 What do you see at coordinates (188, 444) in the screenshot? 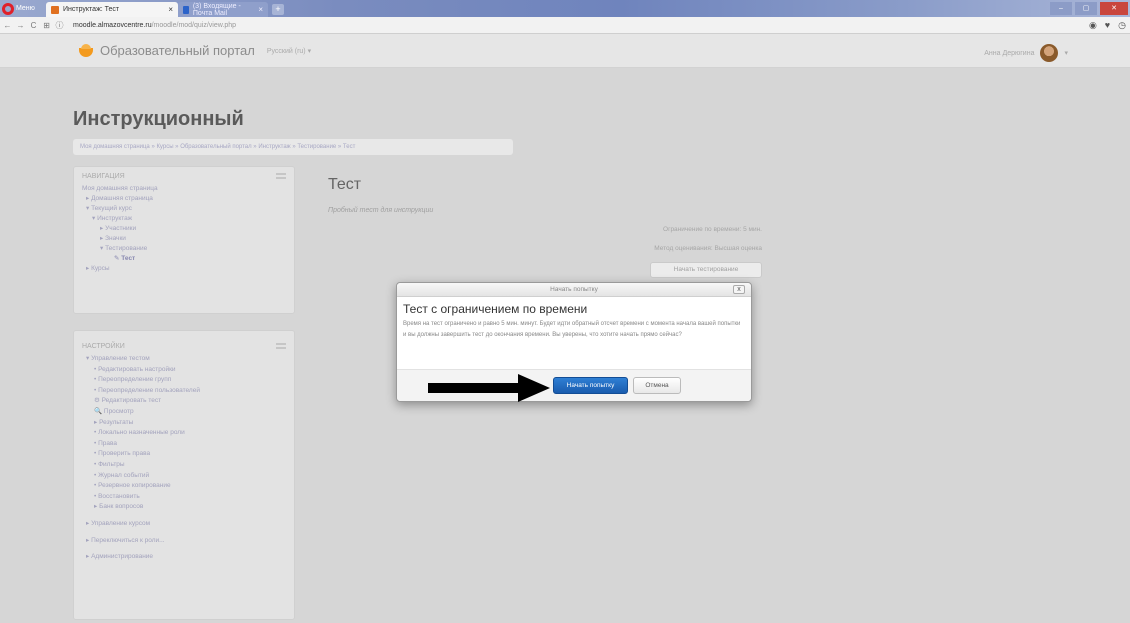
I see `settings-item: • Права` at bounding box center [188, 444].